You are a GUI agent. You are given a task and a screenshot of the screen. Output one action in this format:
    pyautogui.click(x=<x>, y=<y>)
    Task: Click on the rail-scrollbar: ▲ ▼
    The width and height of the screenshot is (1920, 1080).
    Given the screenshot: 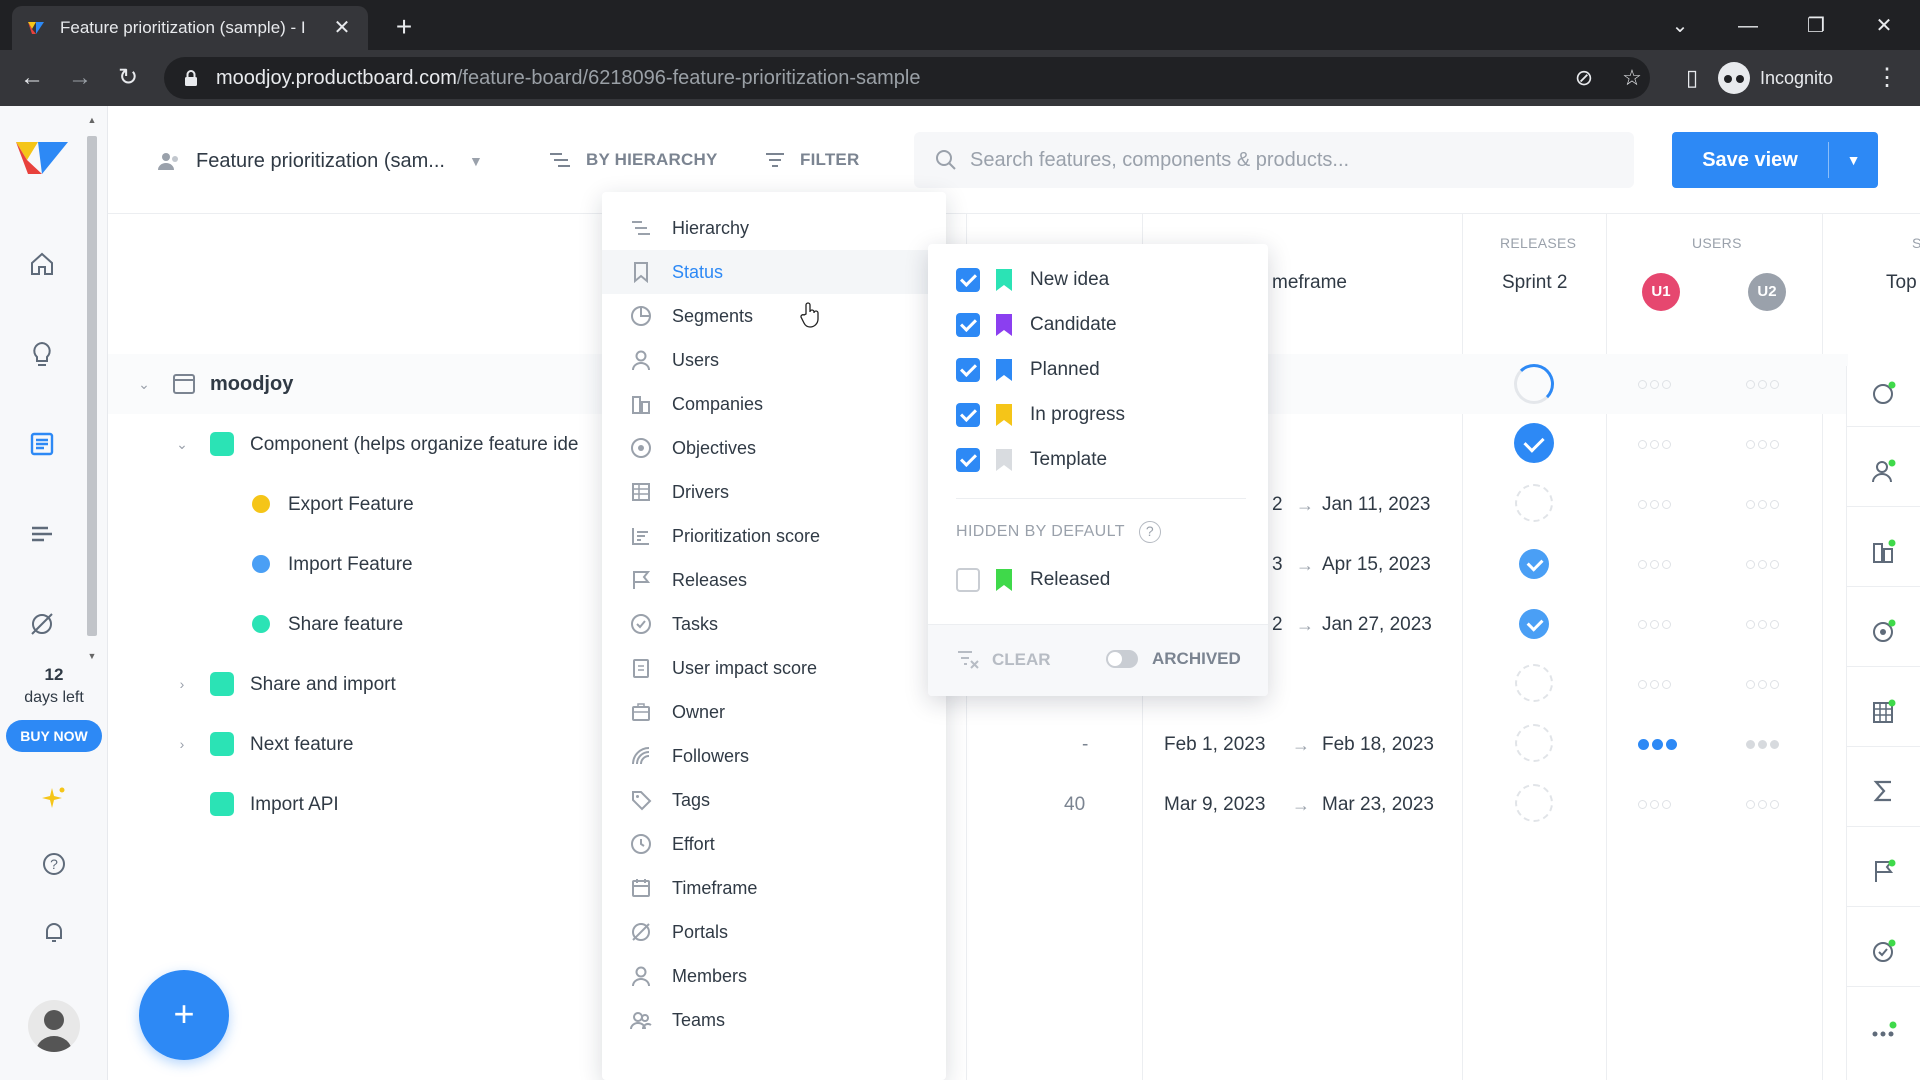 What is the action you would take?
    pyautogui.click(x=92, y=389)
    